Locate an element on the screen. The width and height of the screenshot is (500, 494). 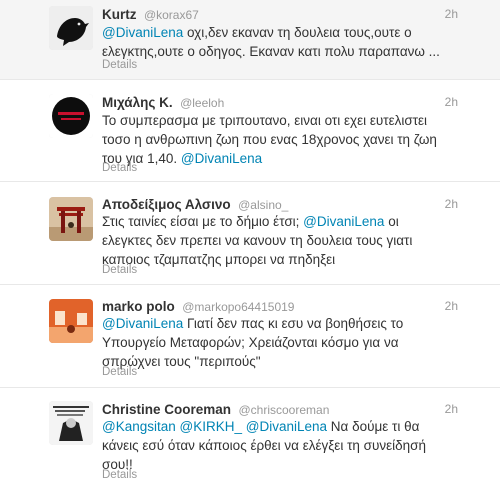
red-badge-icon is located at coordinates (71, 116).